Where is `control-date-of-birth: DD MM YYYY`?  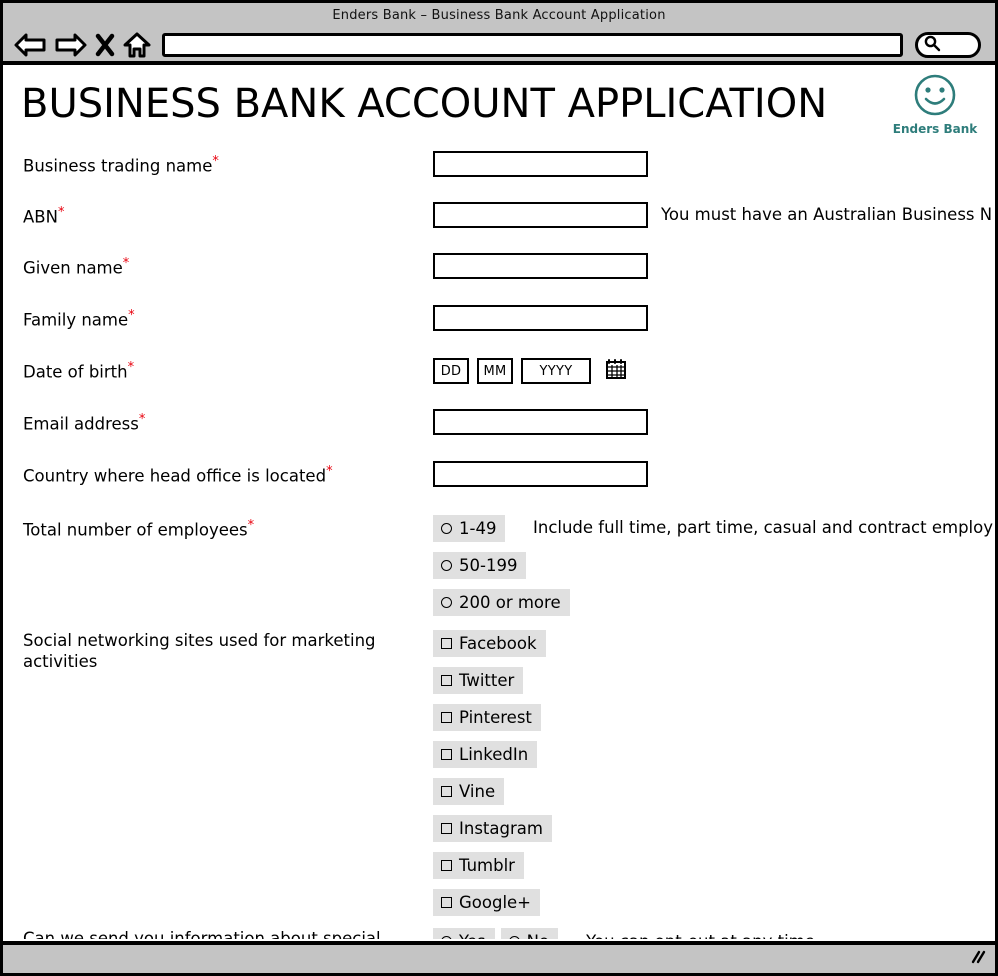
control-date-of-birth: DD MM YYYY is located at coordinates (714, 371).